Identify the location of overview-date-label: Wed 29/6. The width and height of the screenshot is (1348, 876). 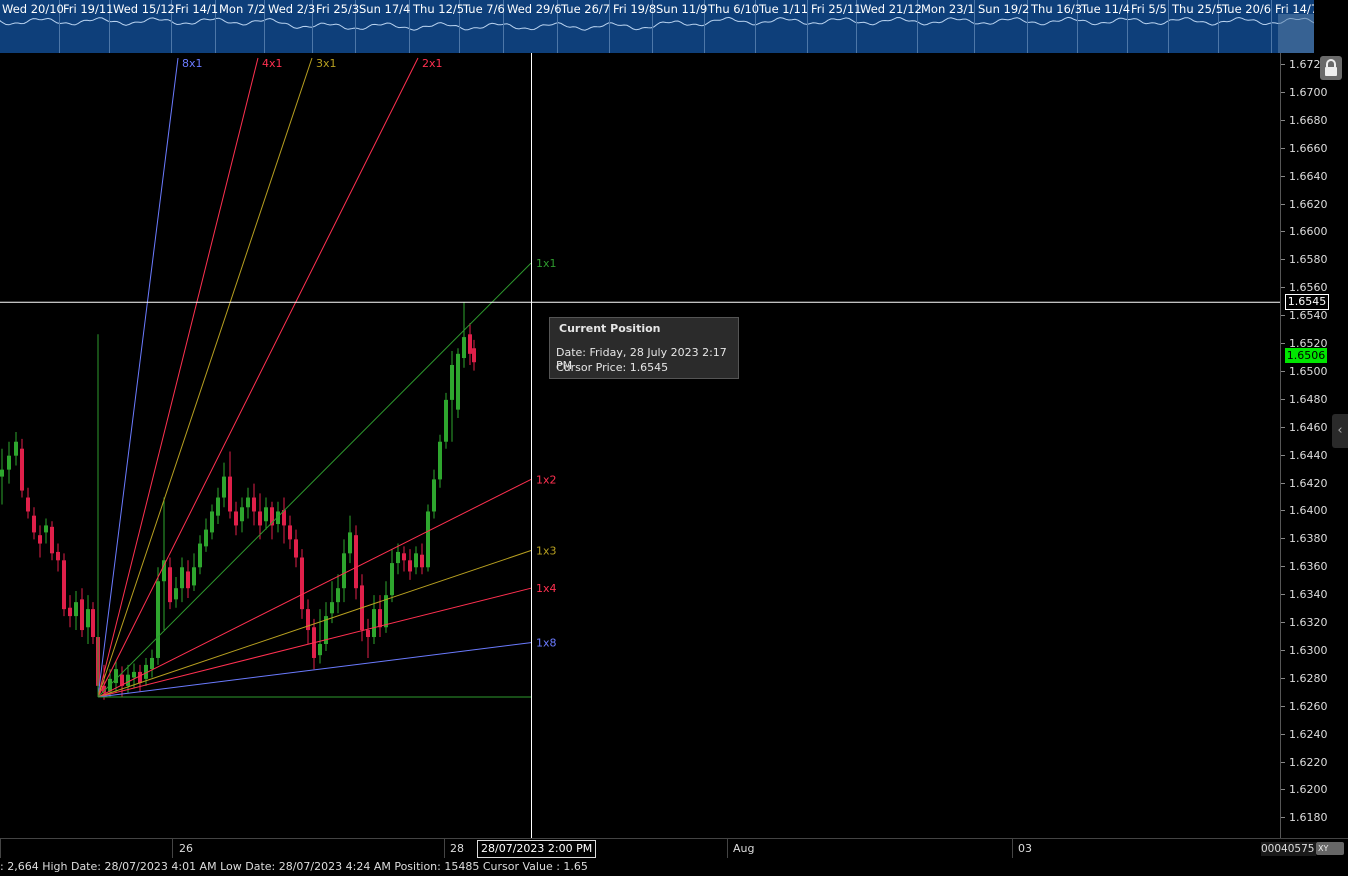
(534, 9).